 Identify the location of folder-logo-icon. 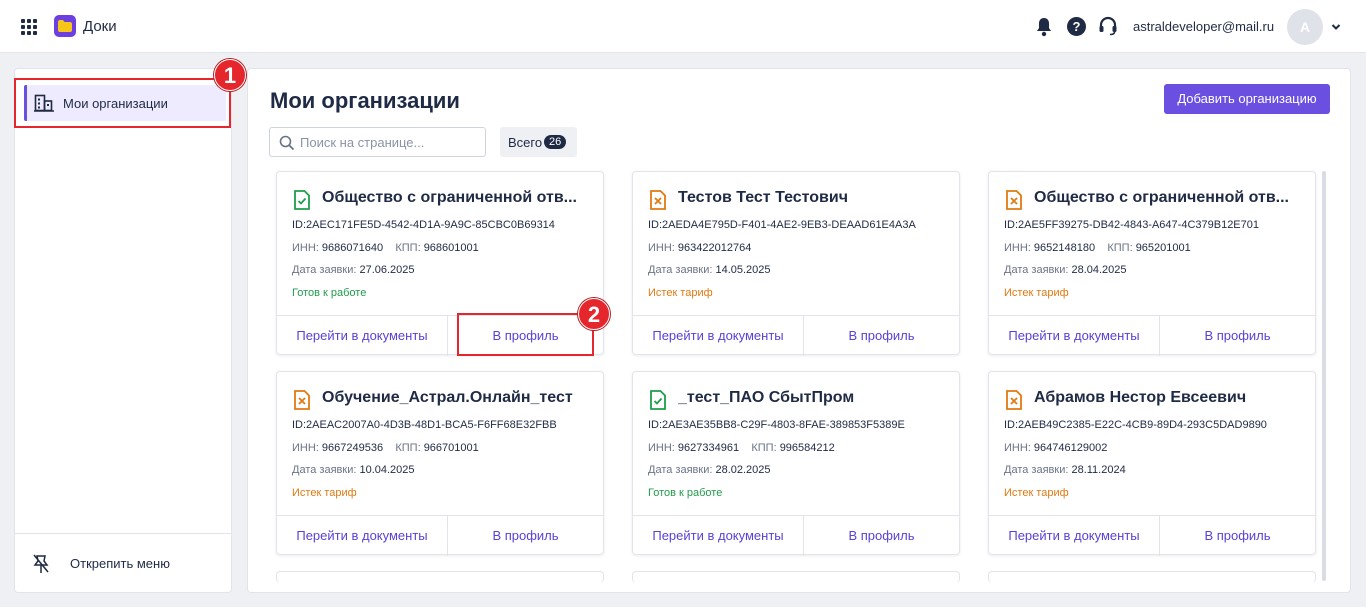
(65, 26).